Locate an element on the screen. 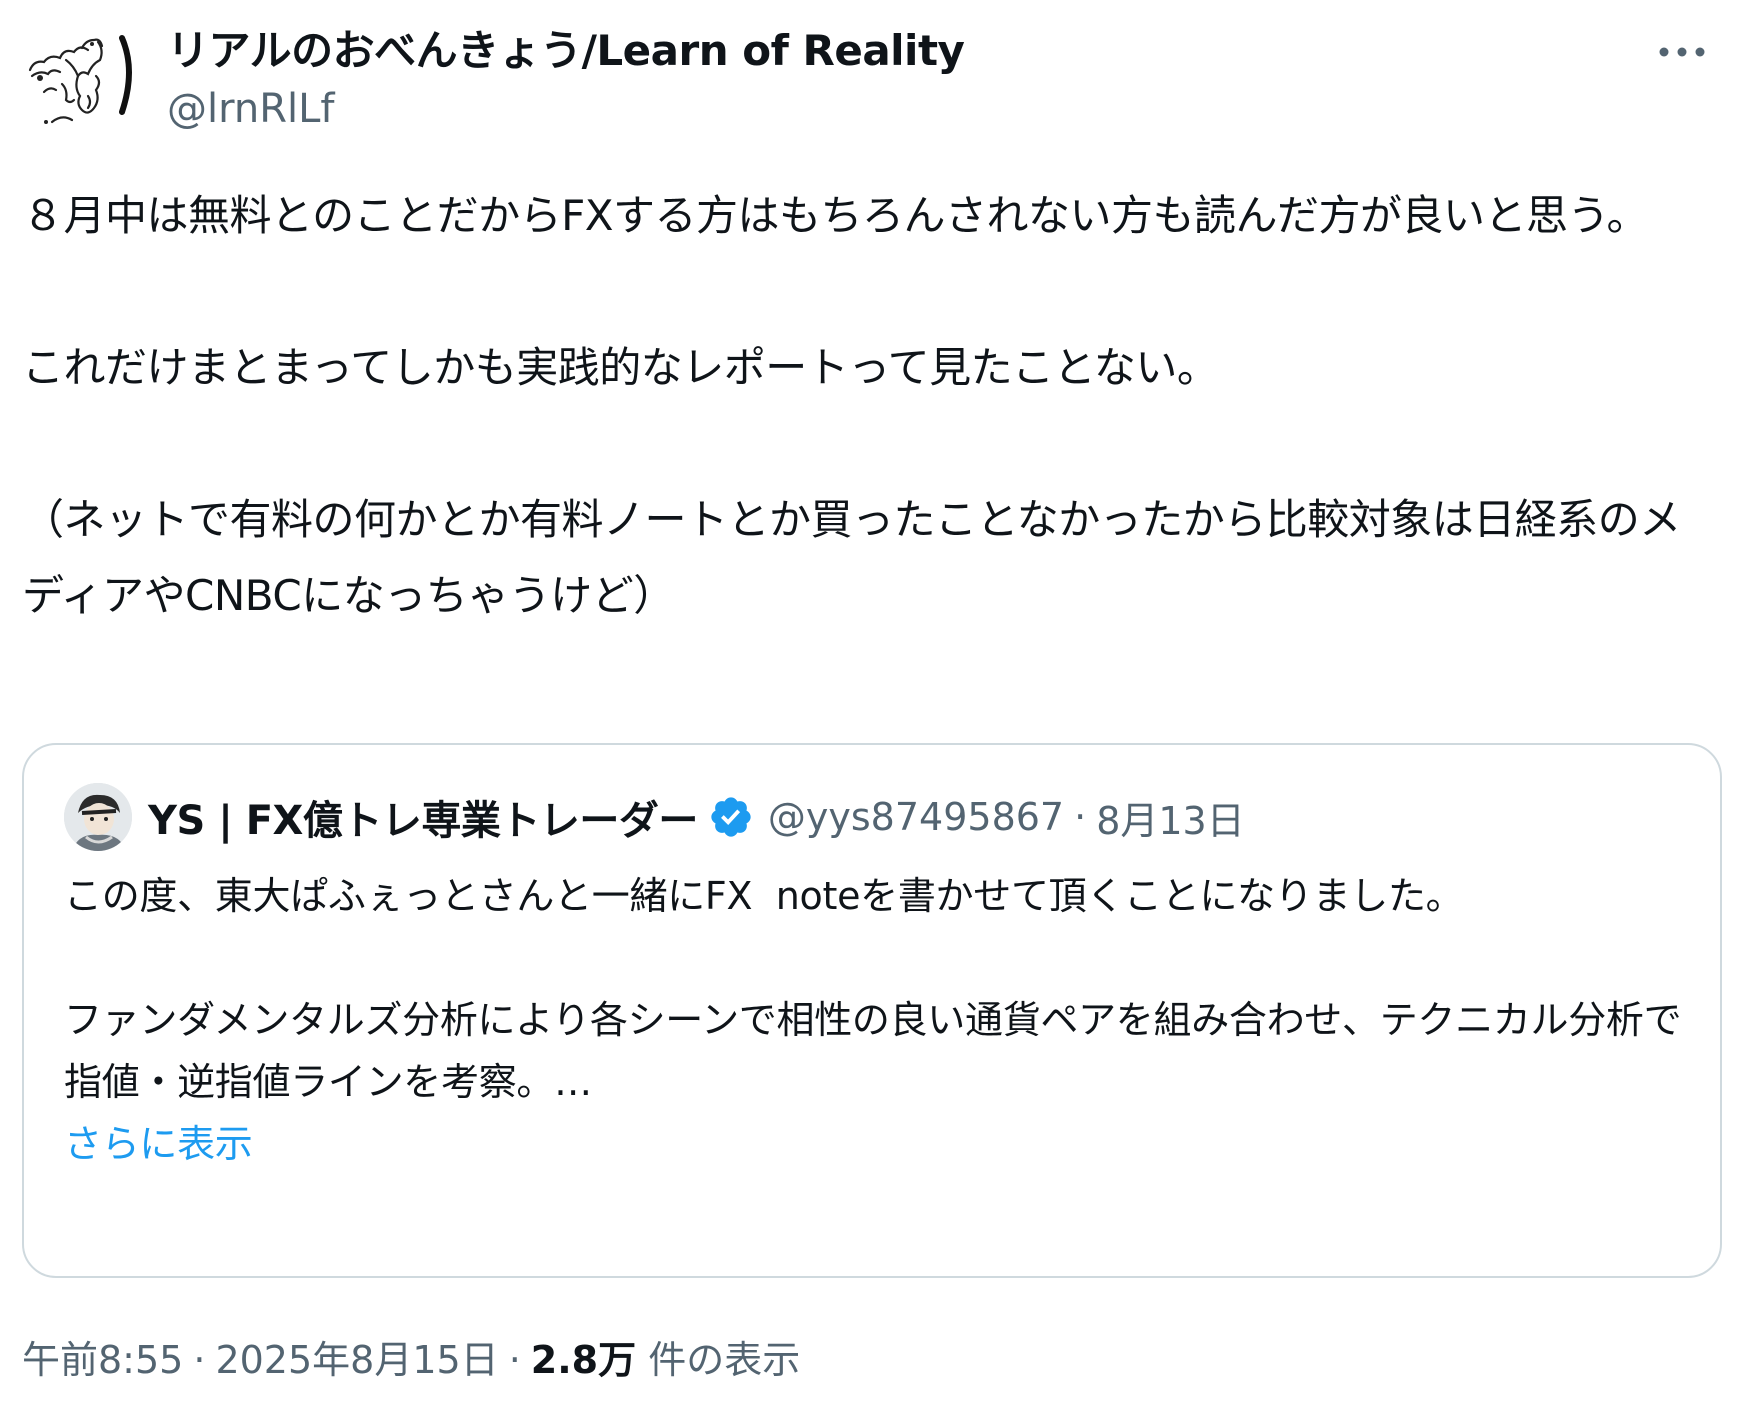 The height and width of the screenshot is (1415, 1737). author-handle: @lrnRlLf is located at coordinates (565, 109).